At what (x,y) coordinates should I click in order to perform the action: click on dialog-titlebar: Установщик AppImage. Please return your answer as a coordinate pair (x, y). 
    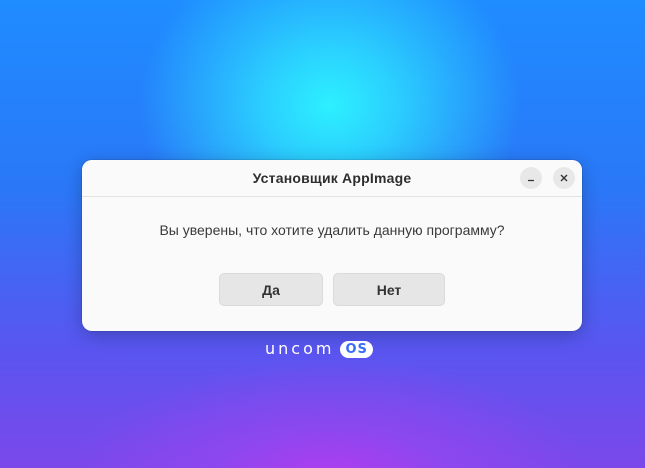
    Looking at the image, I should click on (332, 178).